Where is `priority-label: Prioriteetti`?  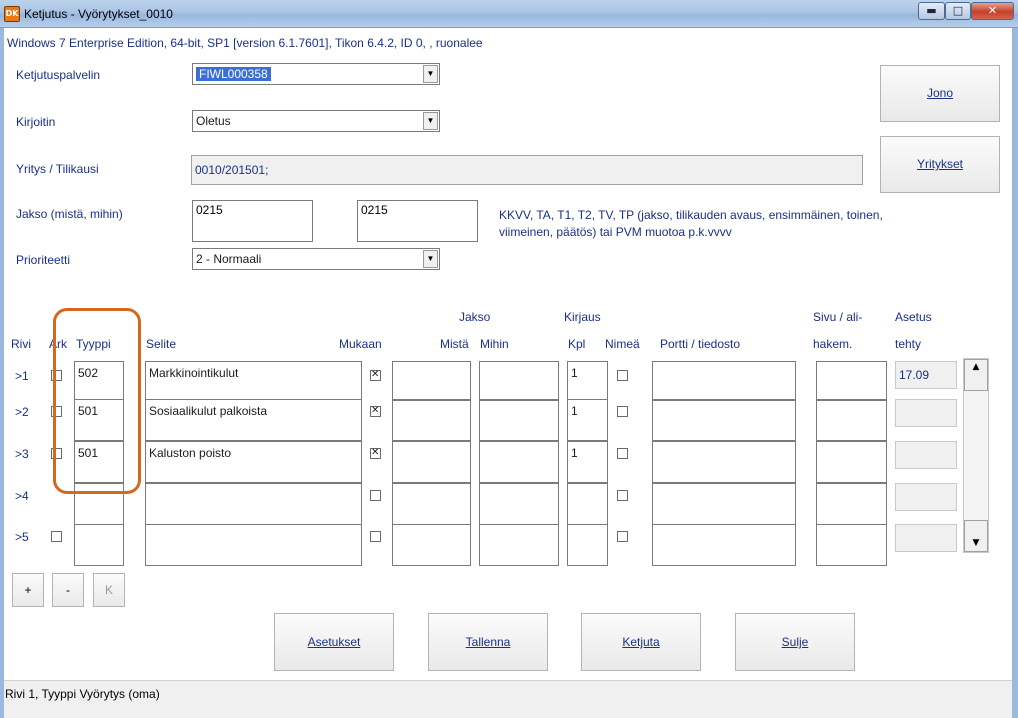
priority-label: Prioriteetti is located at coordinates (43, 260).